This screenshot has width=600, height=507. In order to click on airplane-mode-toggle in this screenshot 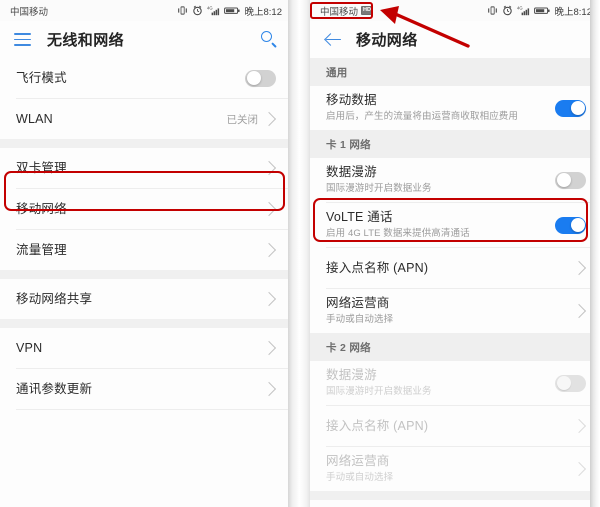, I will do `click(260, 78)`.